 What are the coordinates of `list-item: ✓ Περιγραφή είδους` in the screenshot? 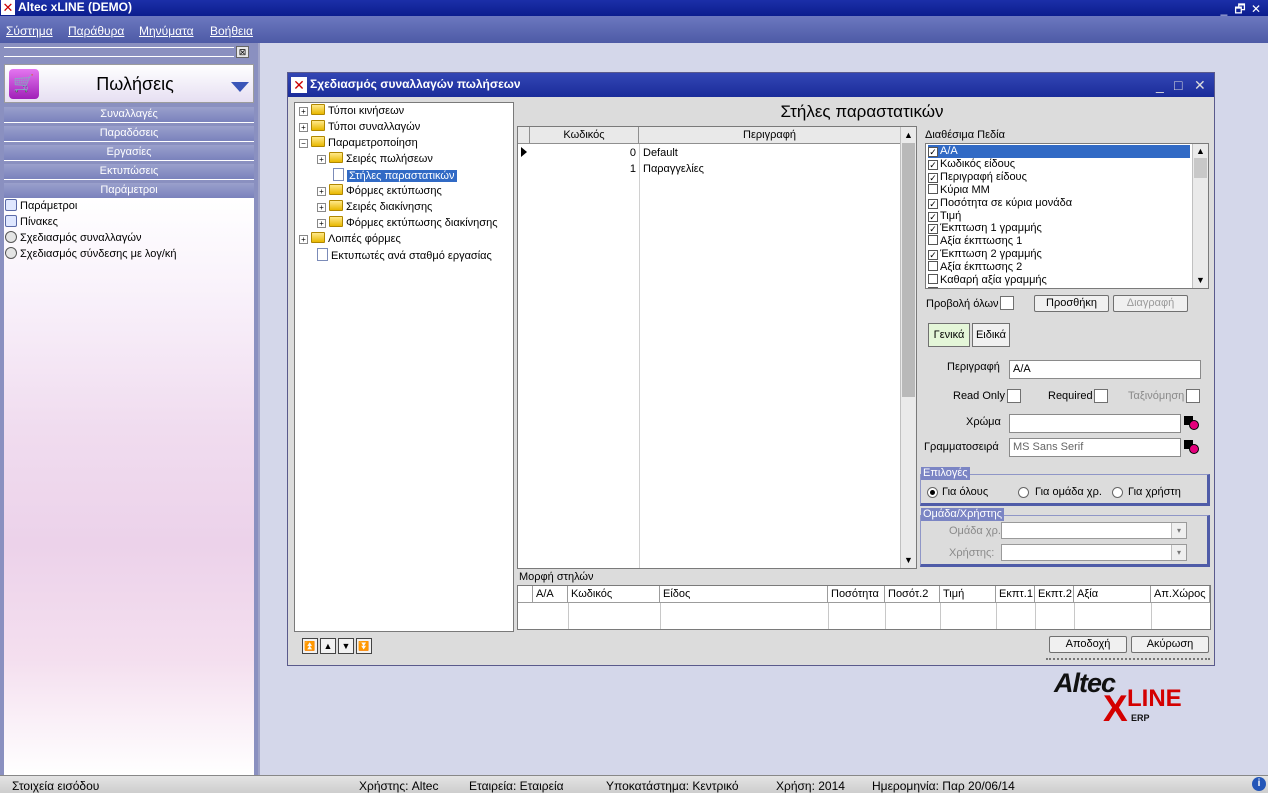 It's located at (977, 177).